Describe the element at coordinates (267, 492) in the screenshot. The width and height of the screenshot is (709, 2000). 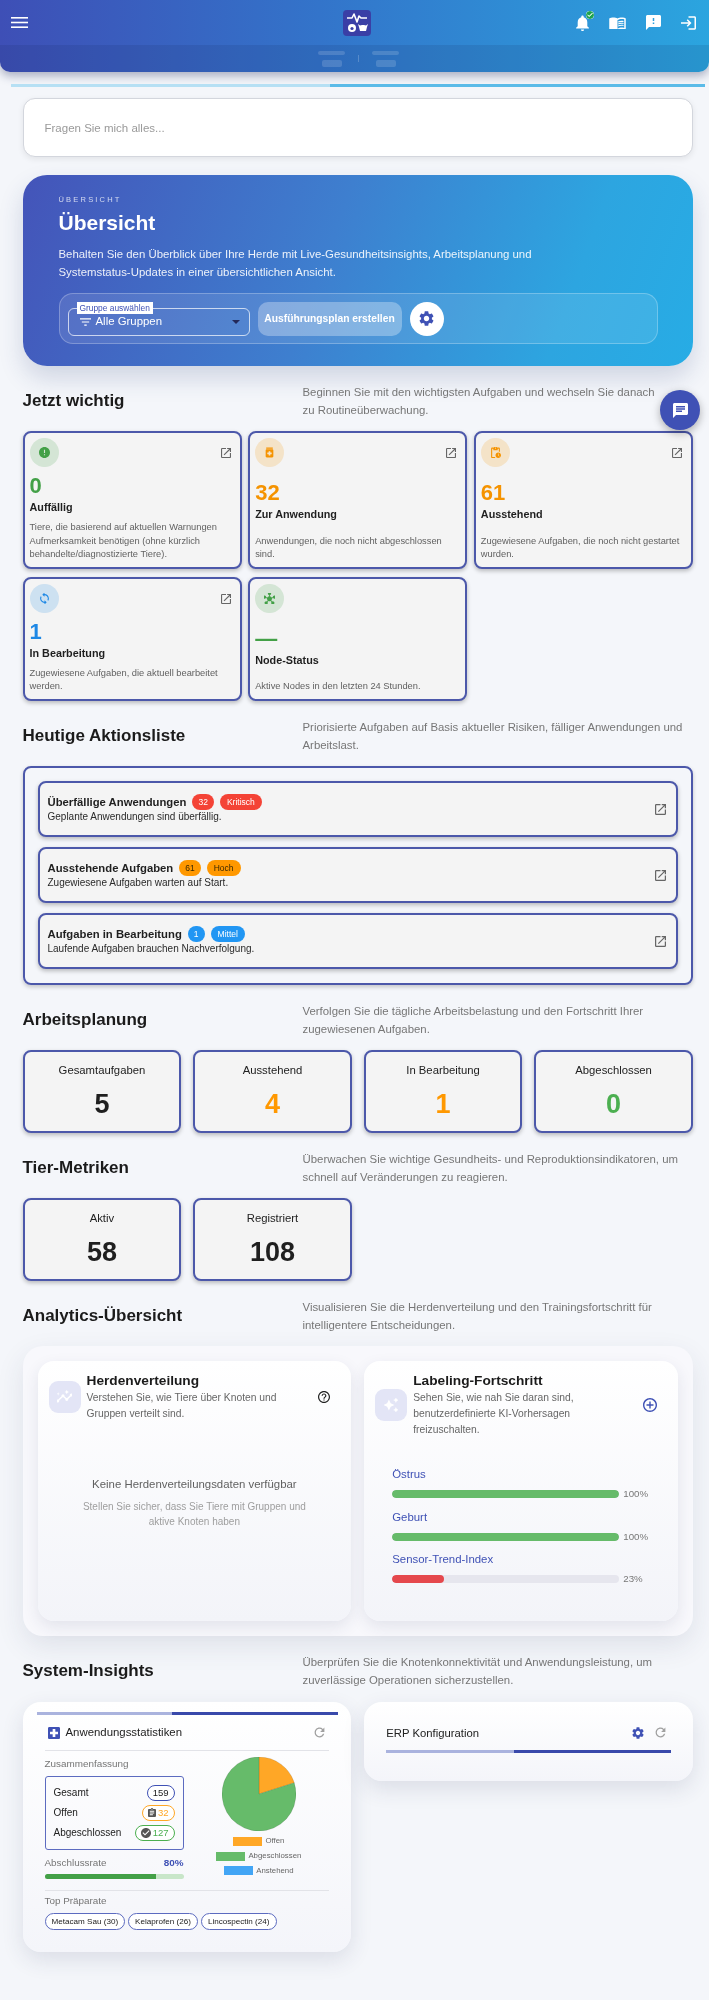
I see `card-value: 32` at that location.